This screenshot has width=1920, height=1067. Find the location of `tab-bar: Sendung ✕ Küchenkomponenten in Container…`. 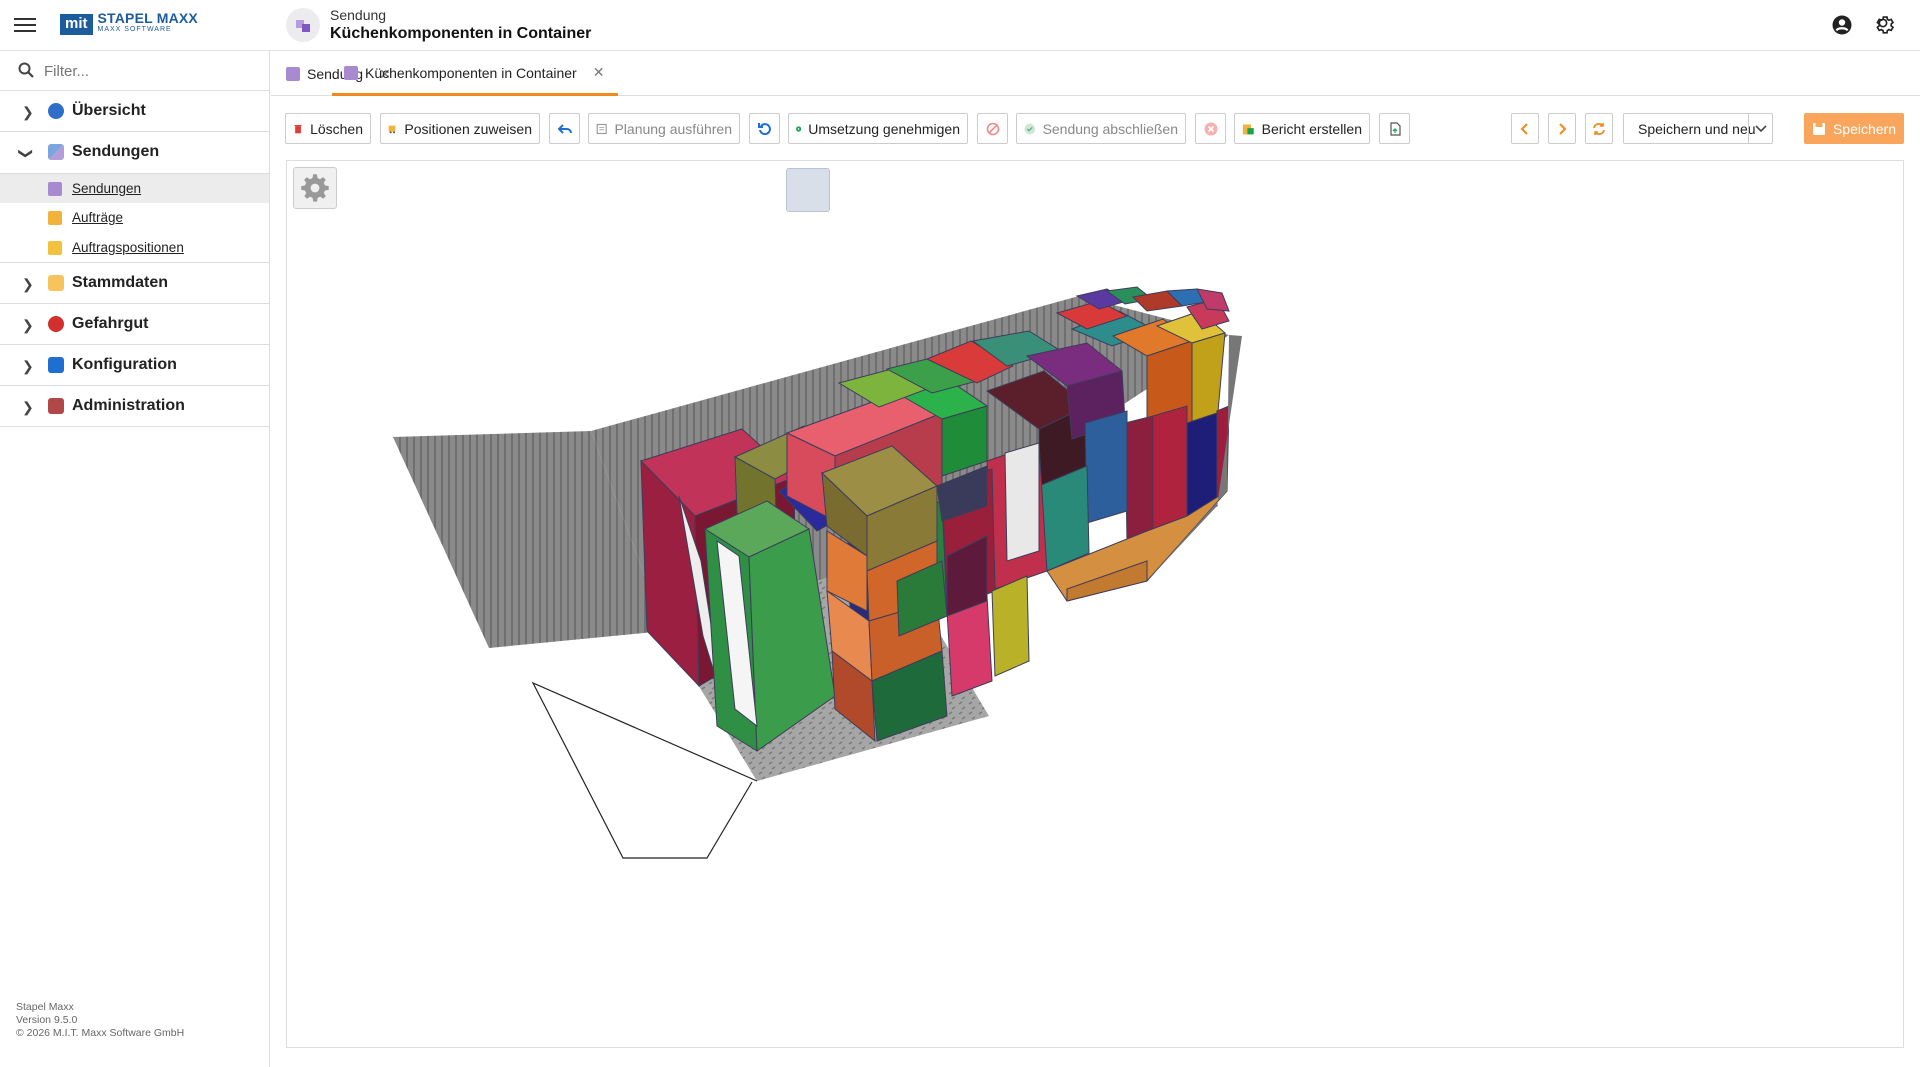

tab-bar: Sendung ✕ Küchenkomponenten in Container… is located at coordinates (1095, 74).